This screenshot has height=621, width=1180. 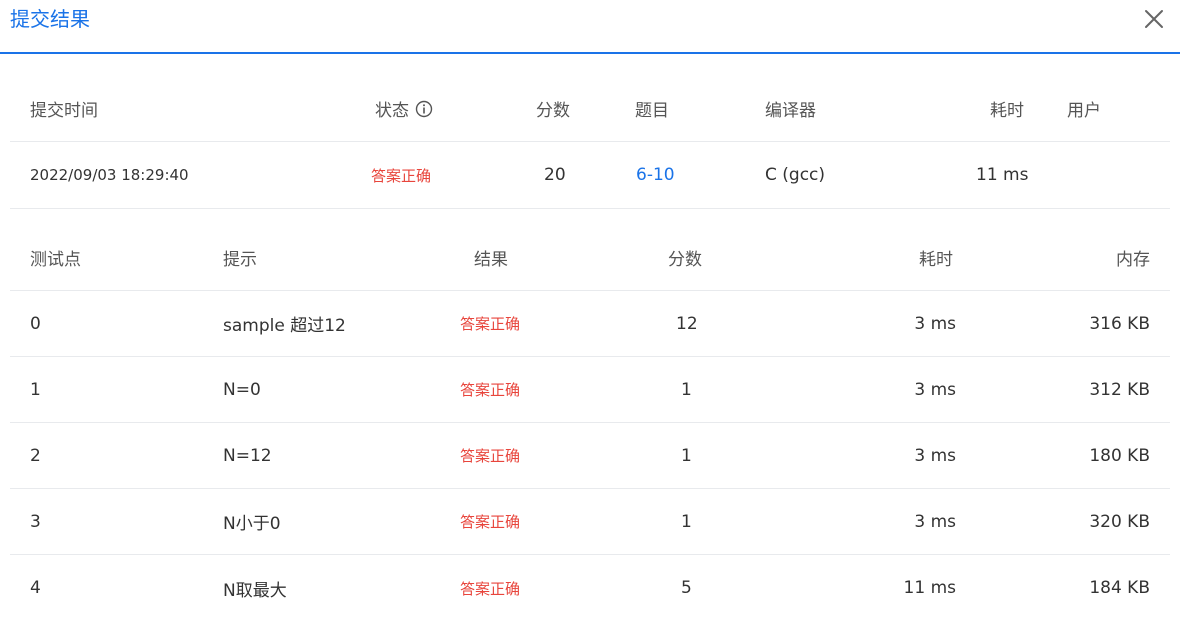 What do you see at coordinates (685, 259) in the screenshot?
I see `tests-header-score: 分数` at bounding box center [685, 259].